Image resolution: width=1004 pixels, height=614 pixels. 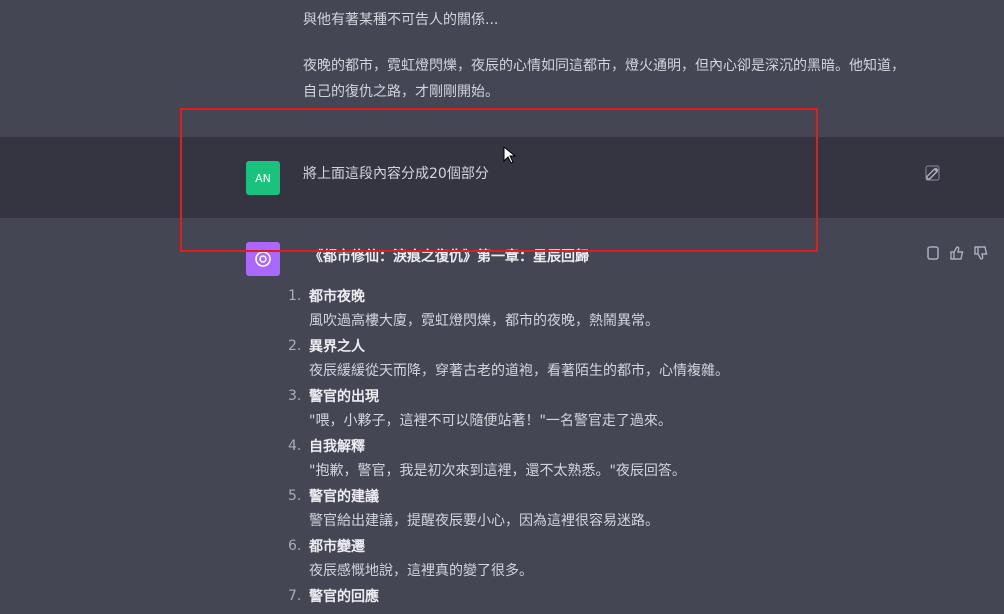 What do you see at coordinates (981, 253) in the screenshot?
I see `thumbs-down-icon` at bounding box center [981, 253].